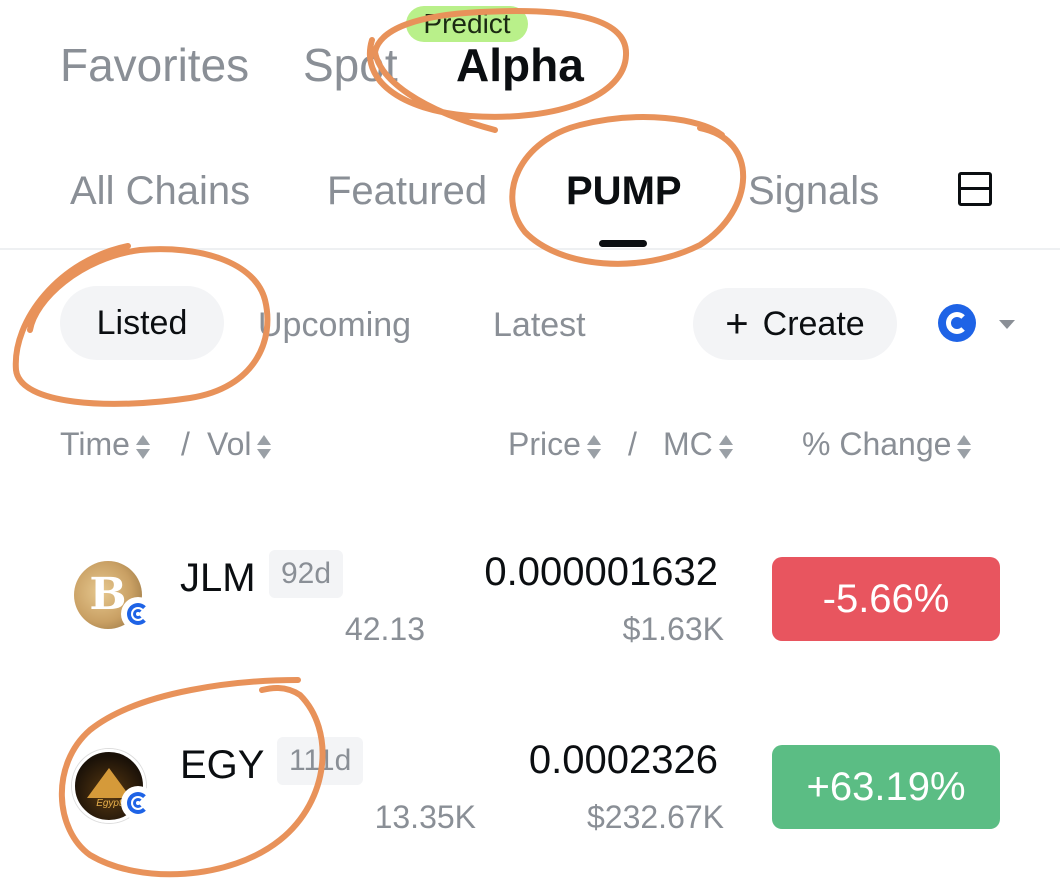  Describe the element at coordinates (160, 191) in the screenshot. I see `tab-all-chains: All Chains` at that location.